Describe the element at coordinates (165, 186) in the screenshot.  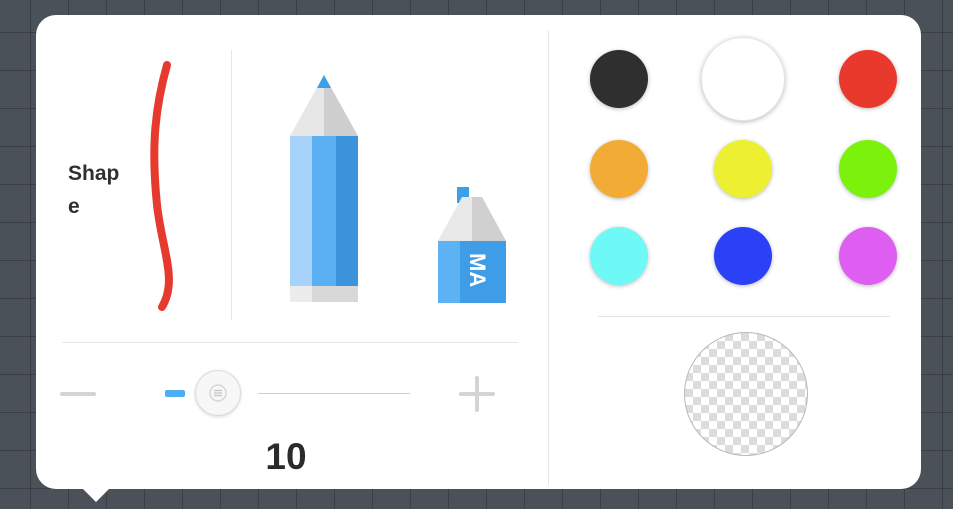
I see `shape-stroke-icon` at that location.